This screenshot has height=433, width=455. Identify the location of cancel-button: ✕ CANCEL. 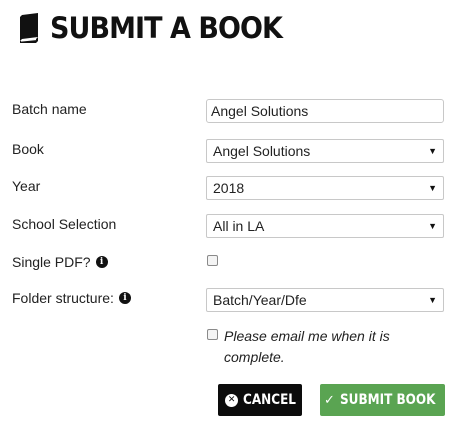
(260, 400).